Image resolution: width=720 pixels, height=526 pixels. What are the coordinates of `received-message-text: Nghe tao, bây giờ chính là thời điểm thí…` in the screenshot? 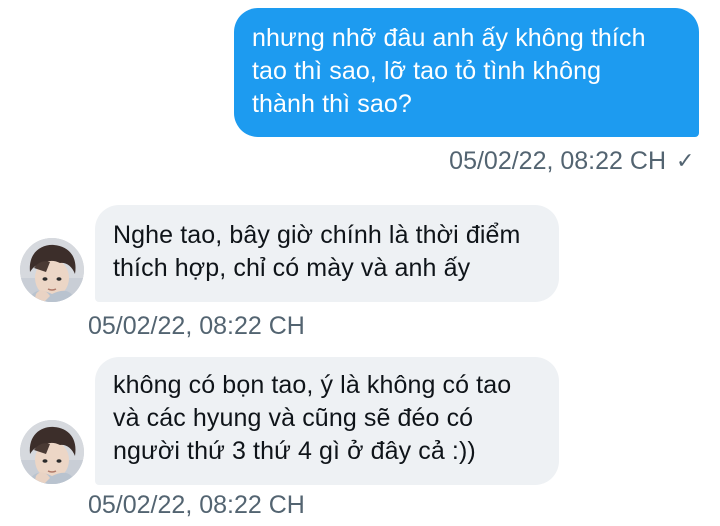 It's located at (317, 251).